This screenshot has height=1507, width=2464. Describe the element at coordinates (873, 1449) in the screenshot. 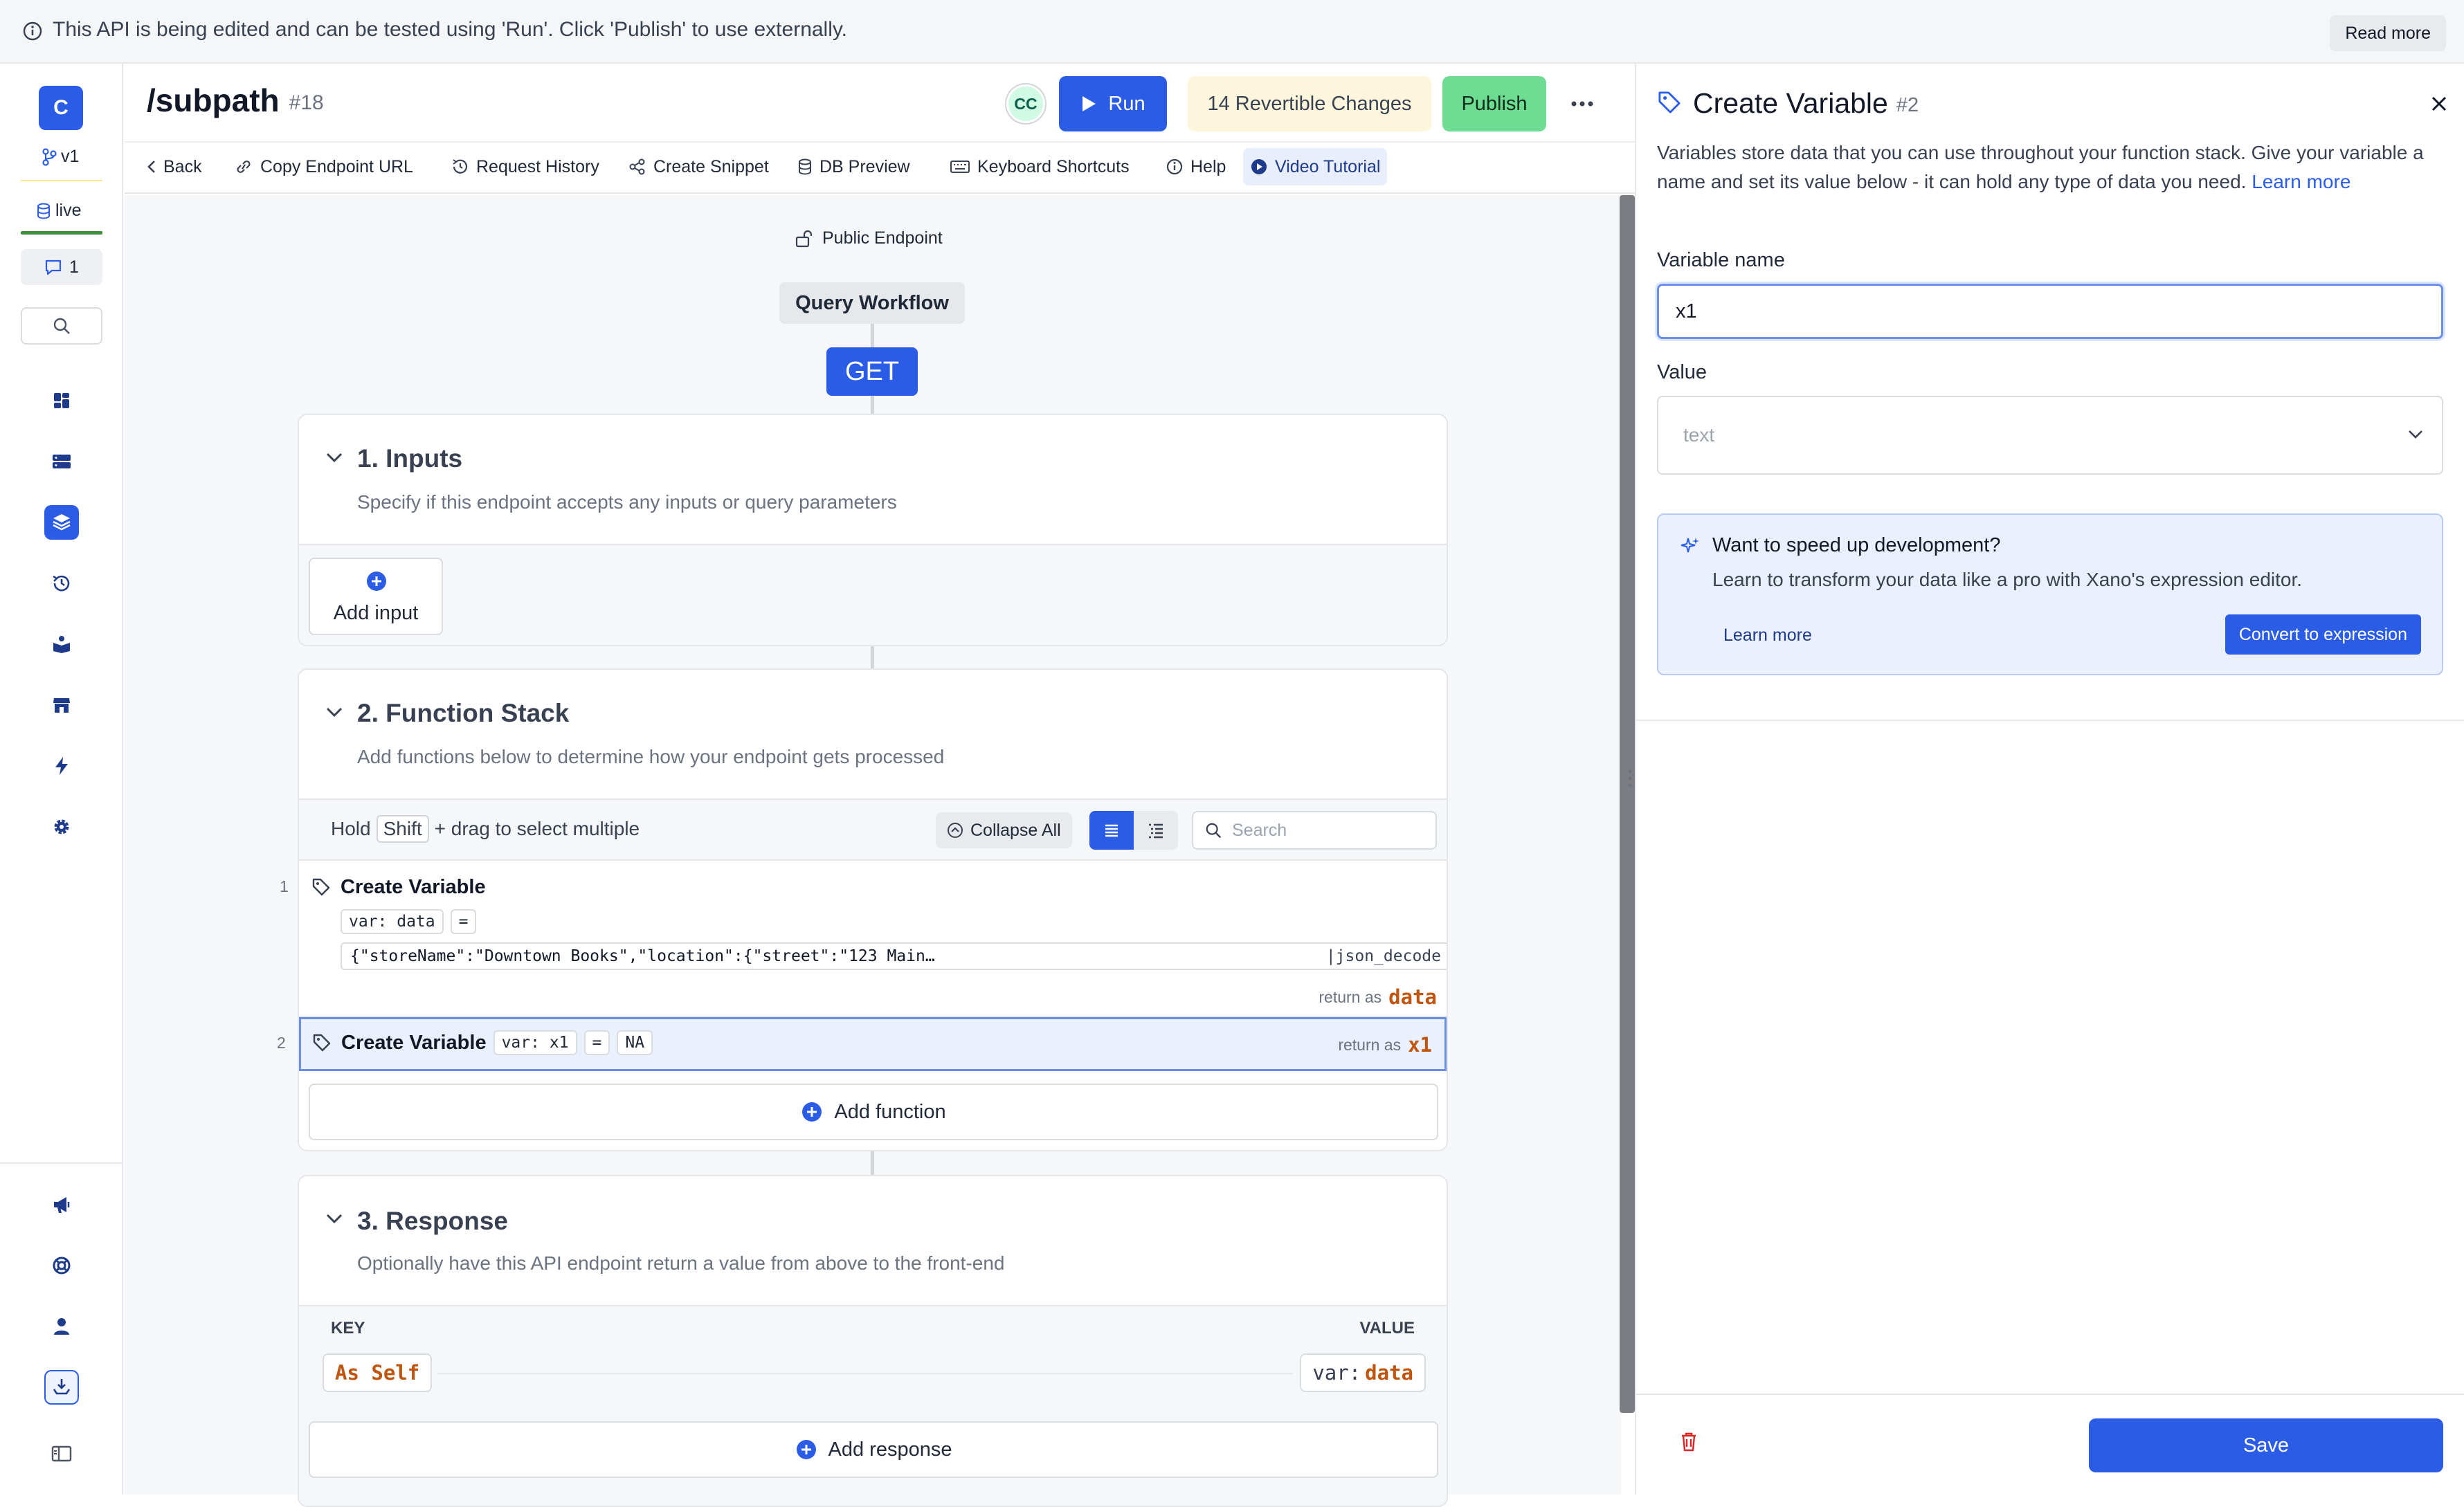

I see `add-response-button: Add response` at that location.